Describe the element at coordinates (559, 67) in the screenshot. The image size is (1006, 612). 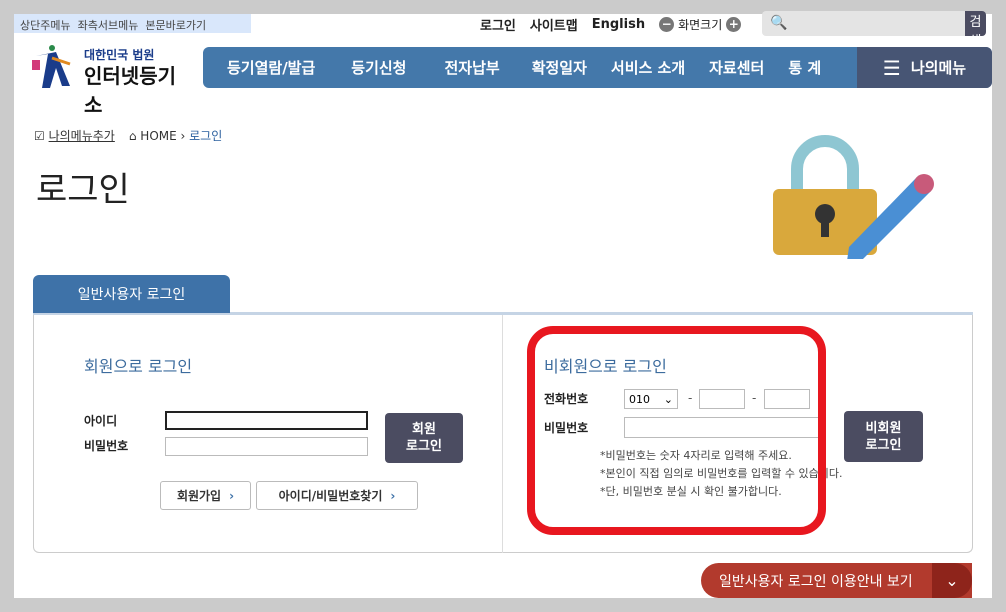
I see `nav-item: 확정일자` at that location.